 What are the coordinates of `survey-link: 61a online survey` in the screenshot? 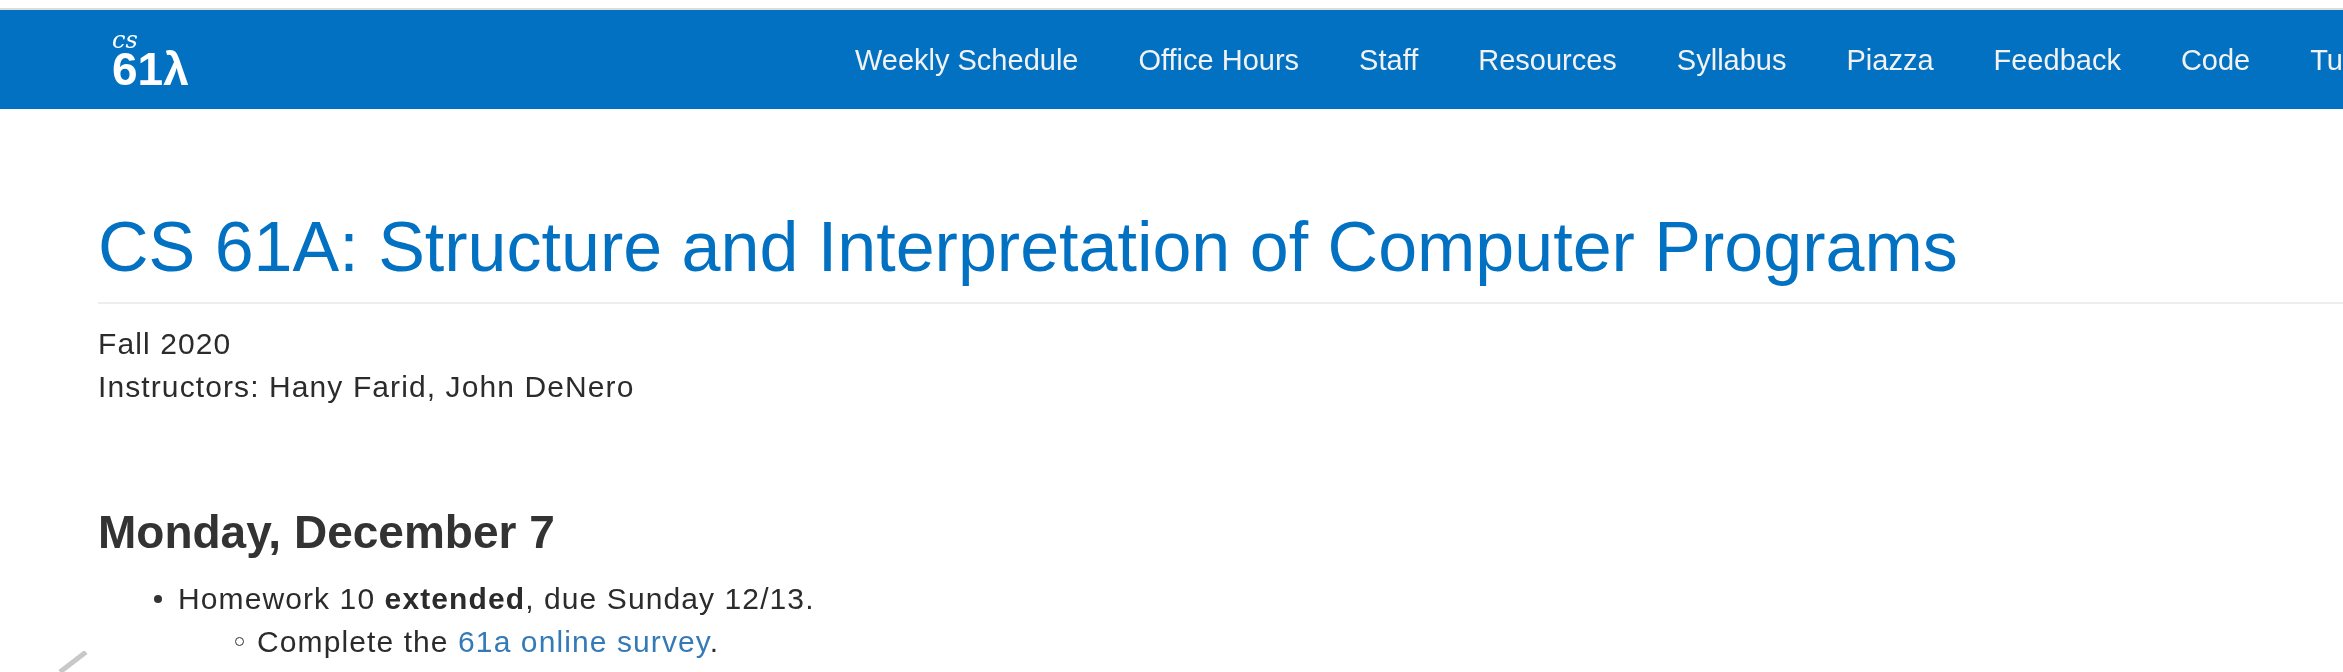 It's located at (584, 641).